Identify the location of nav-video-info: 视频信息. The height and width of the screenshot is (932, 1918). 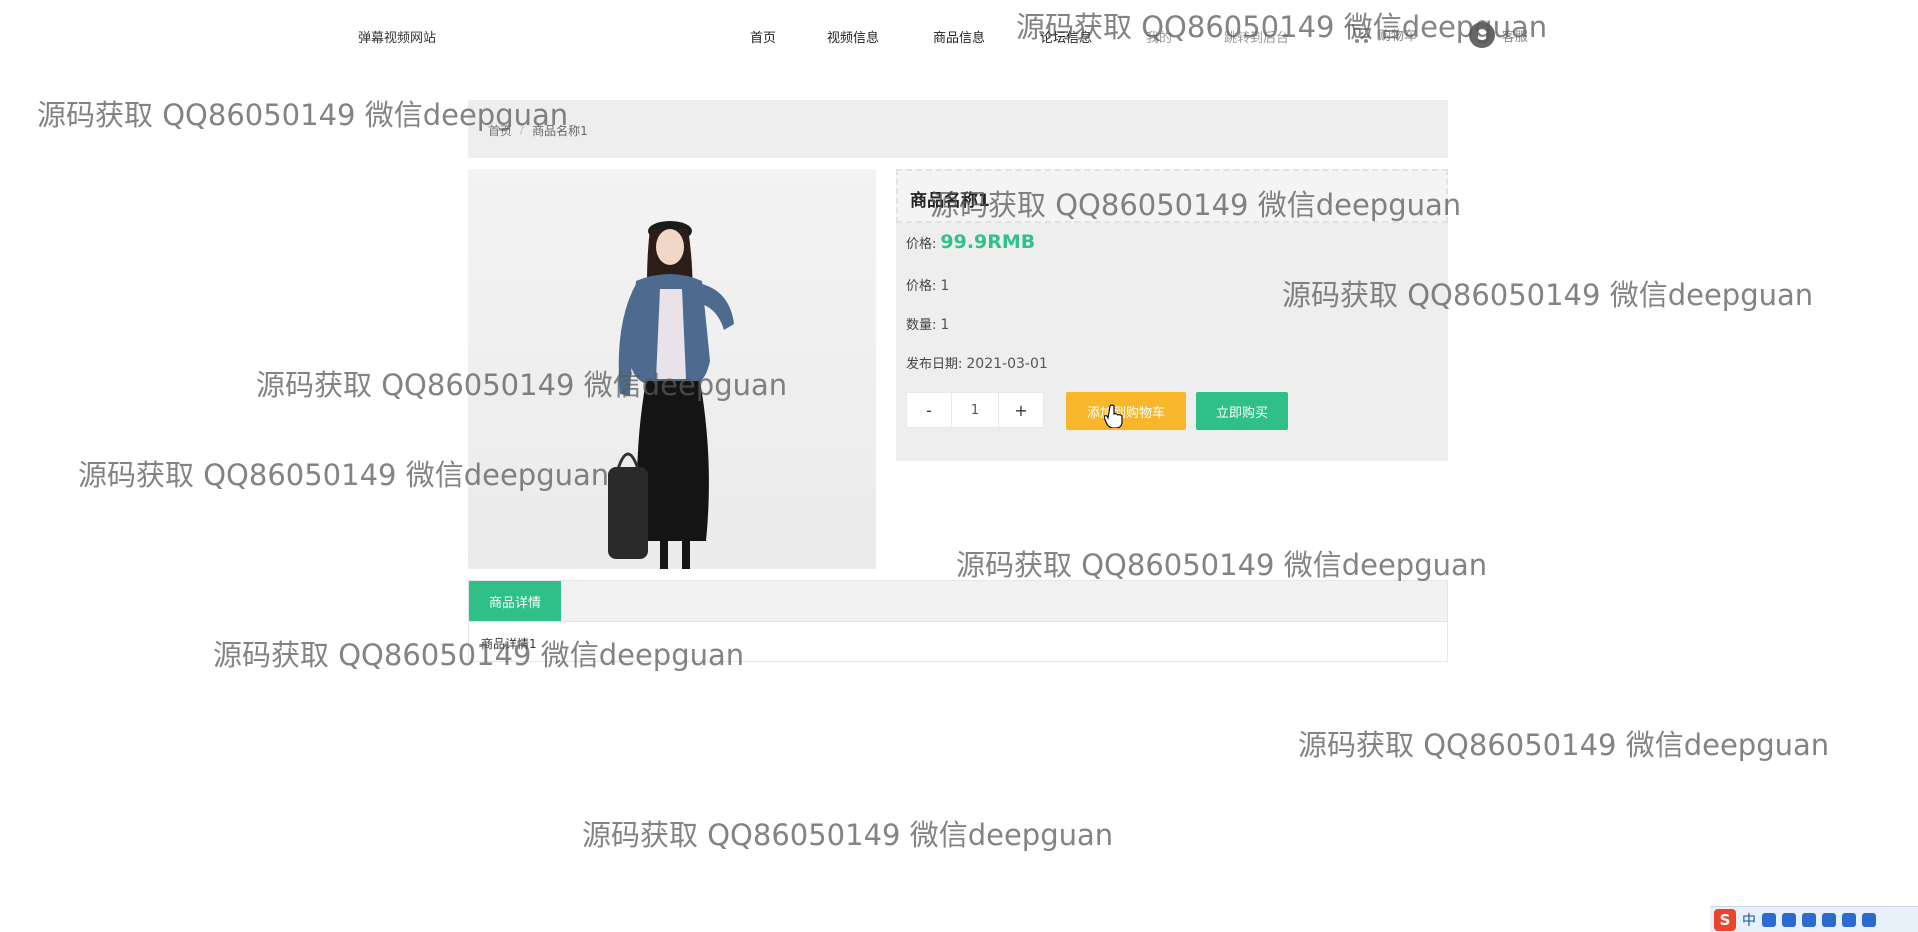
(853, 36).